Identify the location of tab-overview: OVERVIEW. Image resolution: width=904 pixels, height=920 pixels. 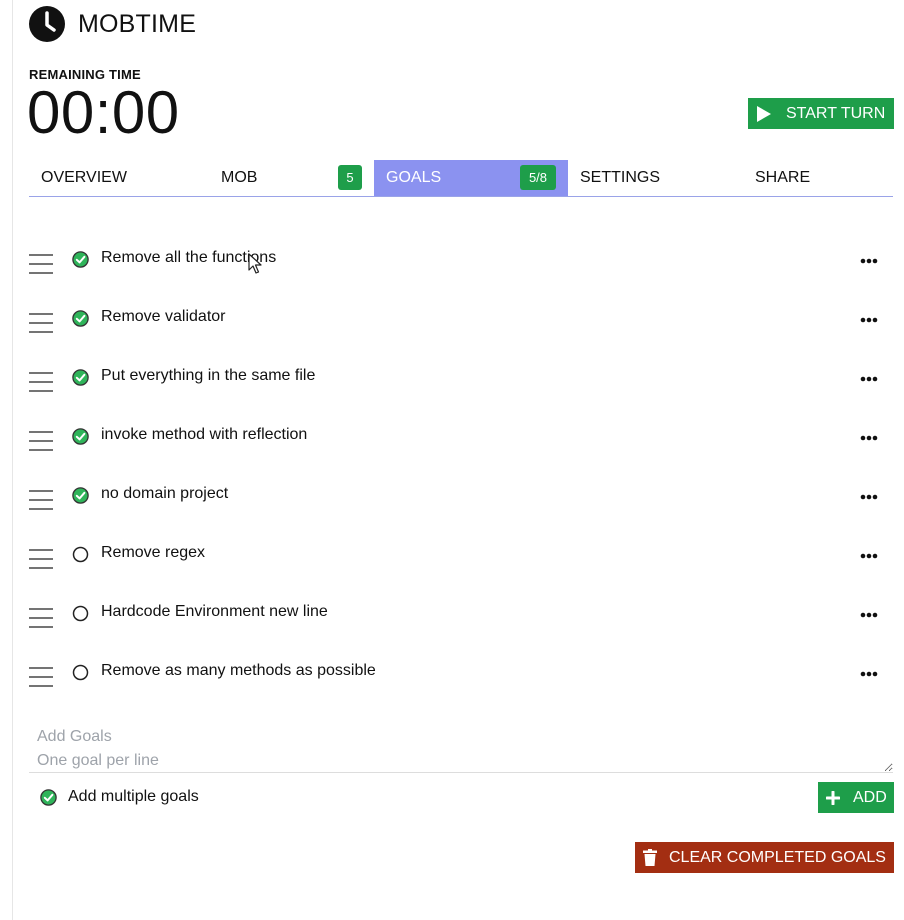
(115, 178).